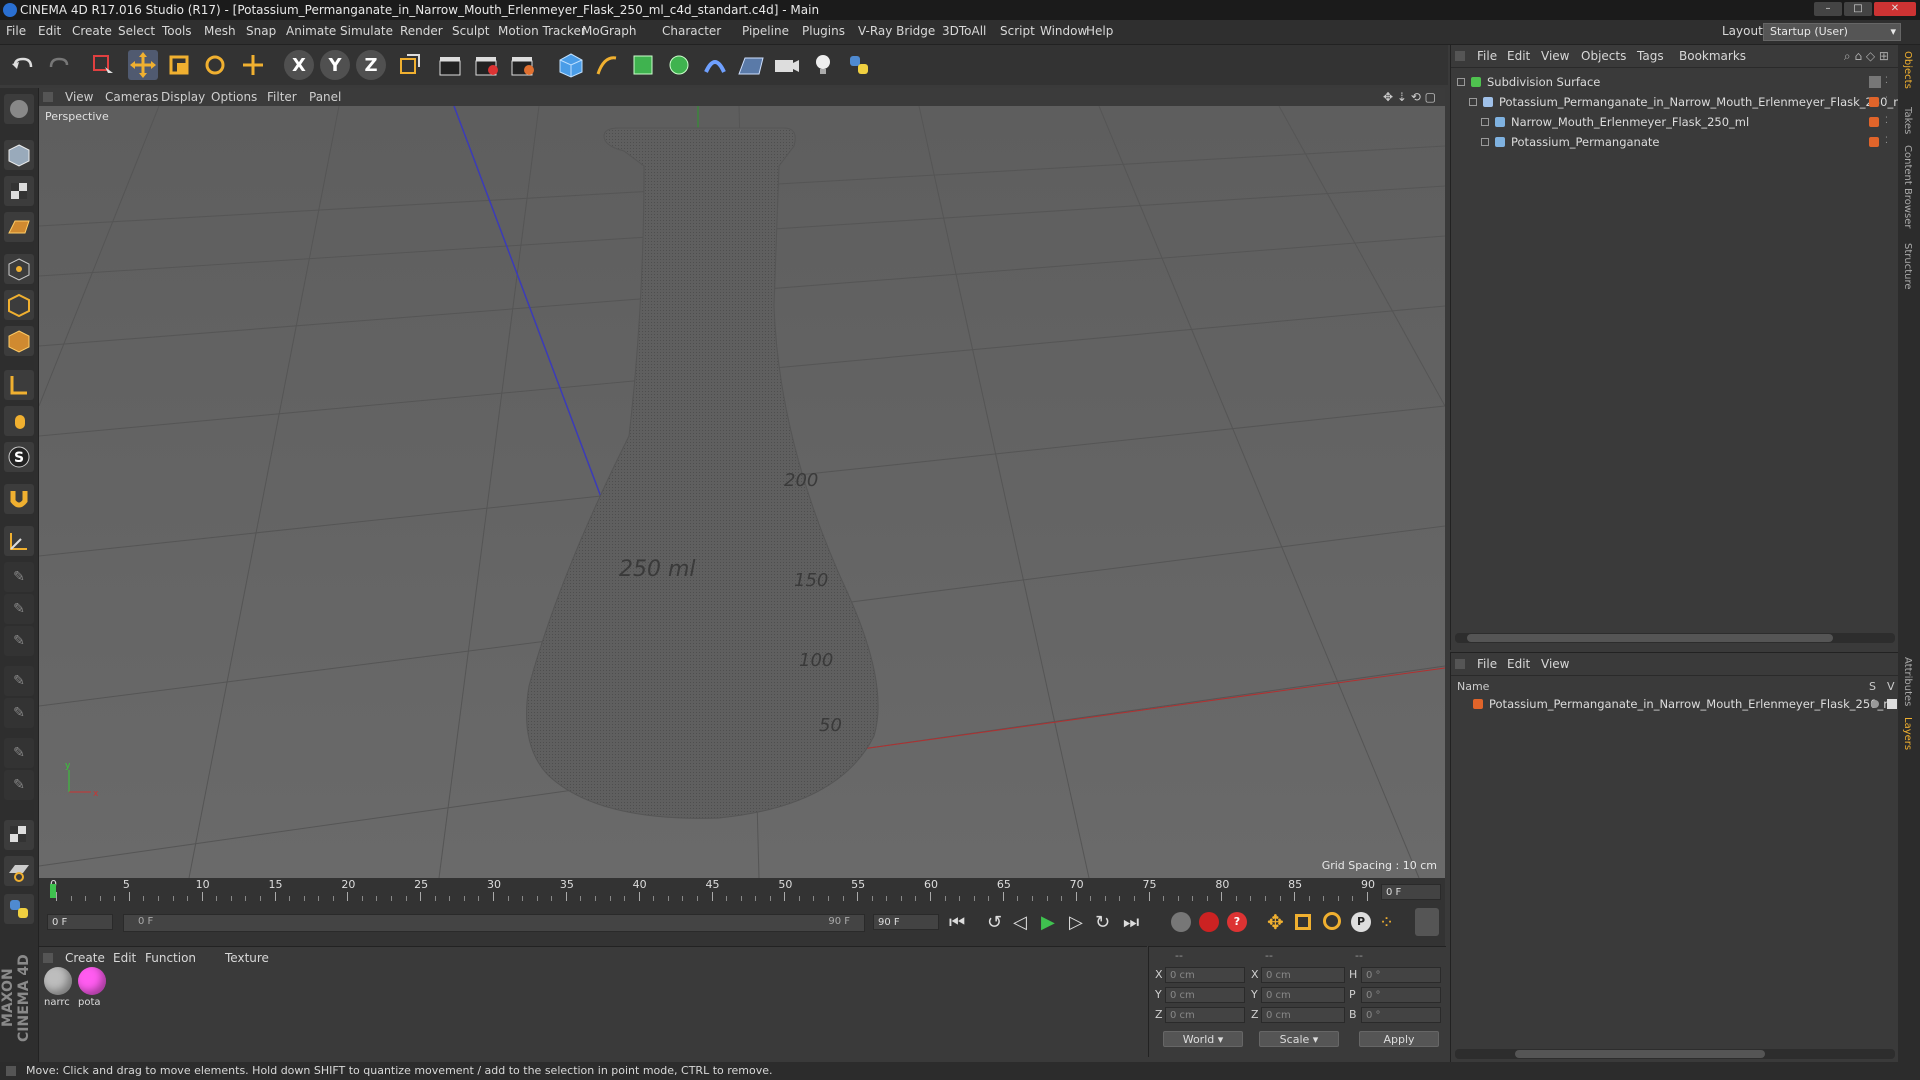  What do you see at coordinates (19, 155) in the screenshot?
I see `model-mode-button` at bounding box center [19, 155].